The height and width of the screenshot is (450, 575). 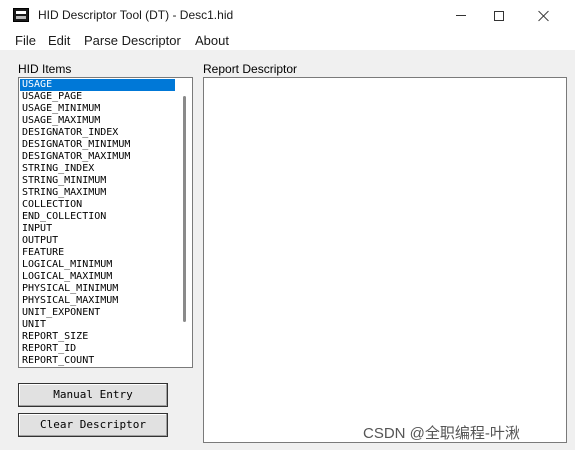 What do you see at coordinates (97, 349) in the screenshot?
I see `list-item: REPORT_ID` at bounding box center [97, 349].